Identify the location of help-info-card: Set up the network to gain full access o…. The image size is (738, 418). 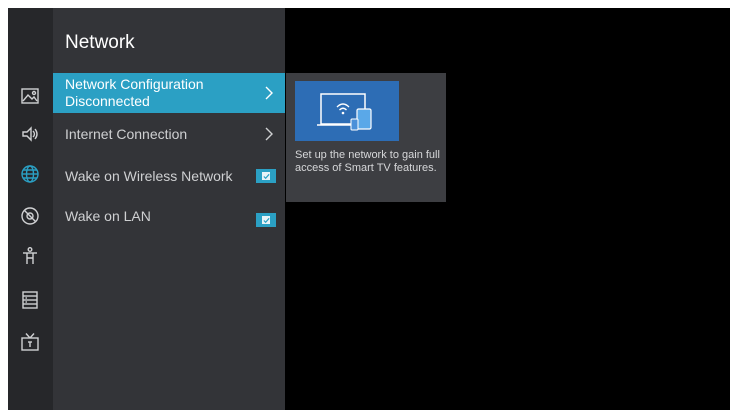
(366, 137).